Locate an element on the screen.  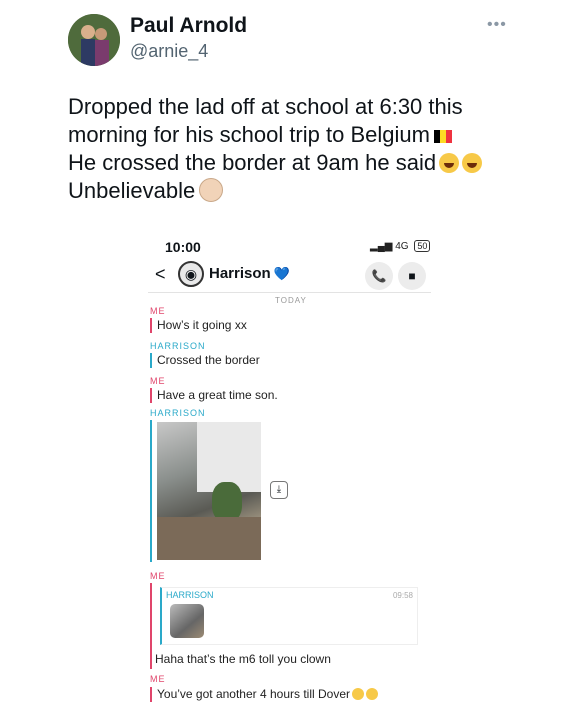
tweet-line-3: He crossed the border at 9am he said is located at coordinates (252, 162).